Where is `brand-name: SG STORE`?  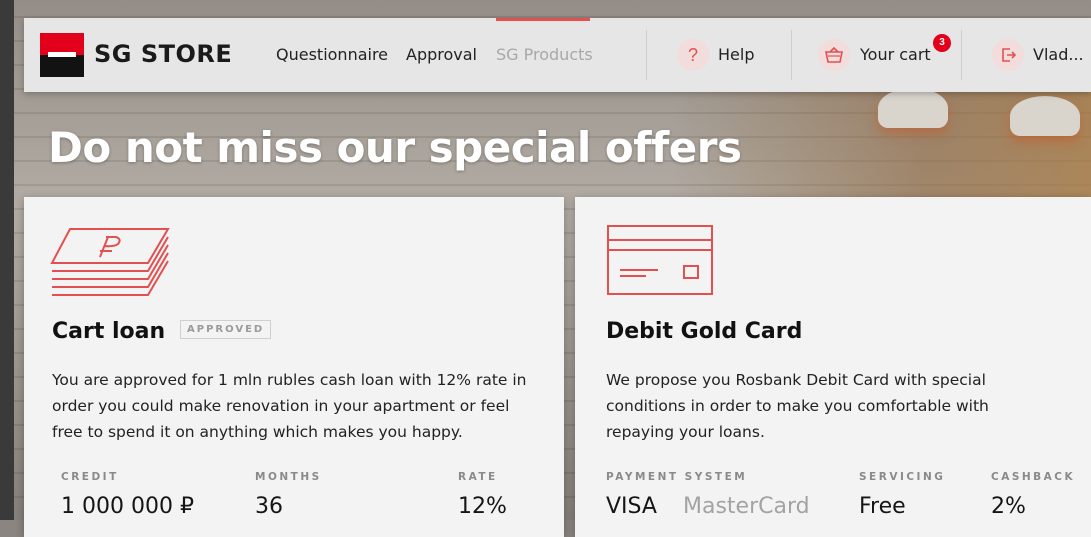 brand-name: SG STORE is located at coordinates (163, 54).